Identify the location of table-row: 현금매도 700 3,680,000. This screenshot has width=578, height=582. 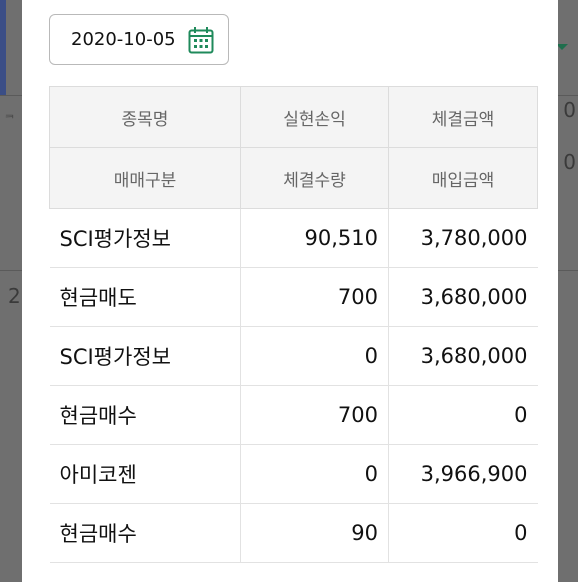
(293, 297).